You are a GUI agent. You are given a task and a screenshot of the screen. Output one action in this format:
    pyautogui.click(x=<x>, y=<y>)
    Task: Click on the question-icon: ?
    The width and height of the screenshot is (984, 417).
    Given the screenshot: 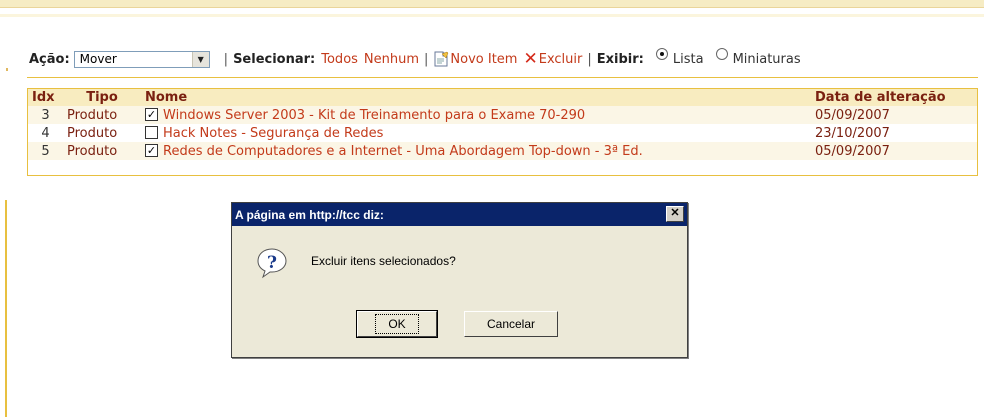 What is the action you would take?
    pyautogui.click(x=272, y=263)
    